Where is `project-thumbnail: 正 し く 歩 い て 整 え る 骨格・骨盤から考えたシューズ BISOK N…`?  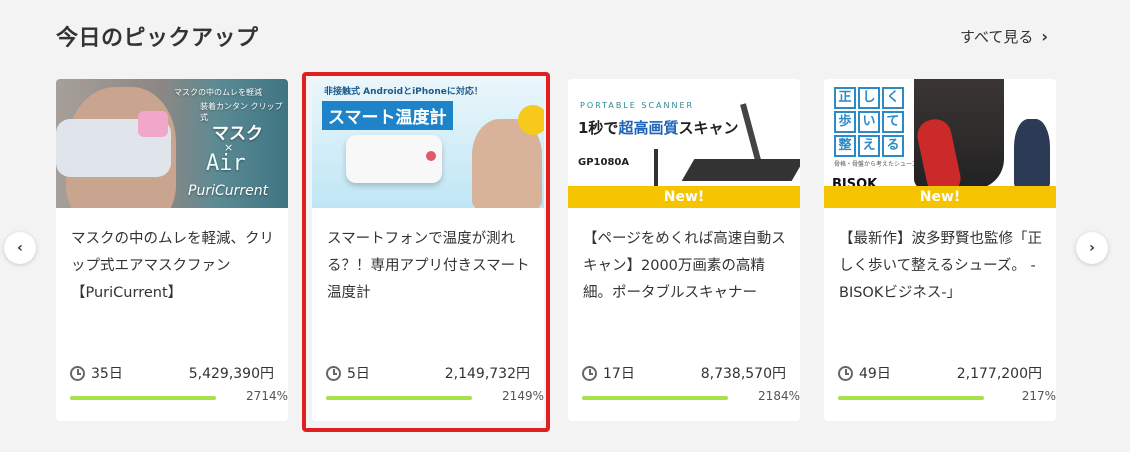
project-thumbnail: 正 し く 歩 い て 整 え る 骨格・骨盤から考えたシューズ BISOK N… is located at coordinates (940, 143).